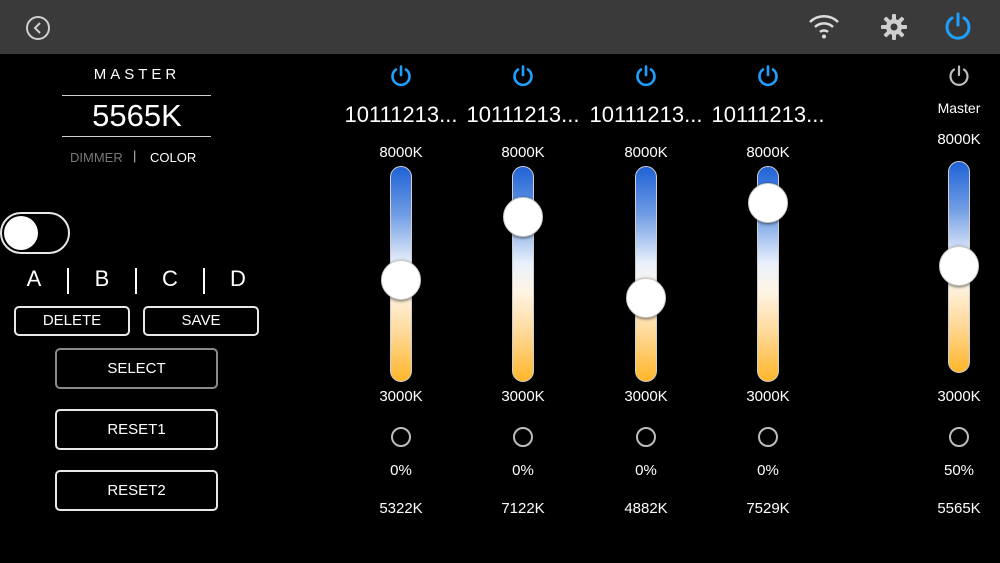 The width and height of the screenshot is (1000, 563). What do you see at coordinates (102, 279) in the screenshot?
I see `preset-b: B` at bounding box center [102, 279].